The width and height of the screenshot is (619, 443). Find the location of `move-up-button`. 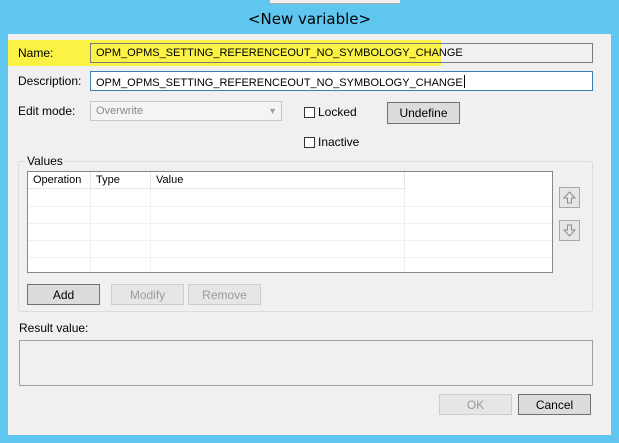

move-up-button is located at coordinates (569, 197).